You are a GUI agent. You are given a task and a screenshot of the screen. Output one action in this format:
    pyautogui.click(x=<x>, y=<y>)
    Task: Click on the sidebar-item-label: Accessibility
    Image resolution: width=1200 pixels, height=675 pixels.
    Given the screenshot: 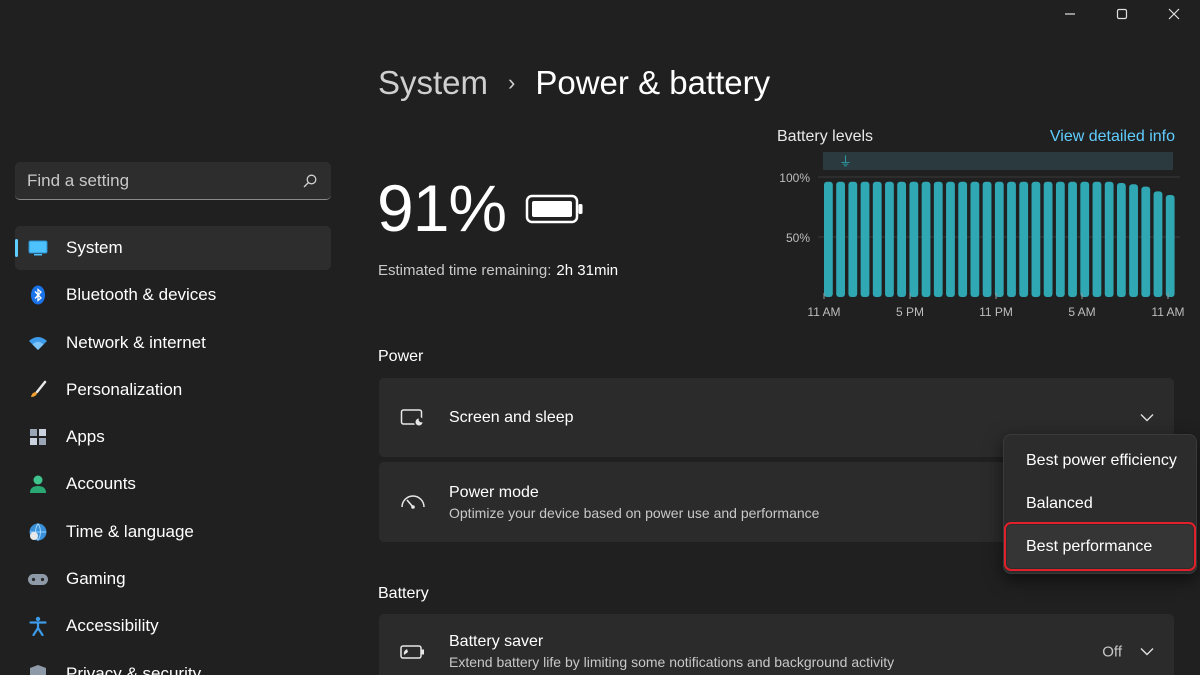 What is the action you would take?
    pyautogui.click(x=112, y=626)
    